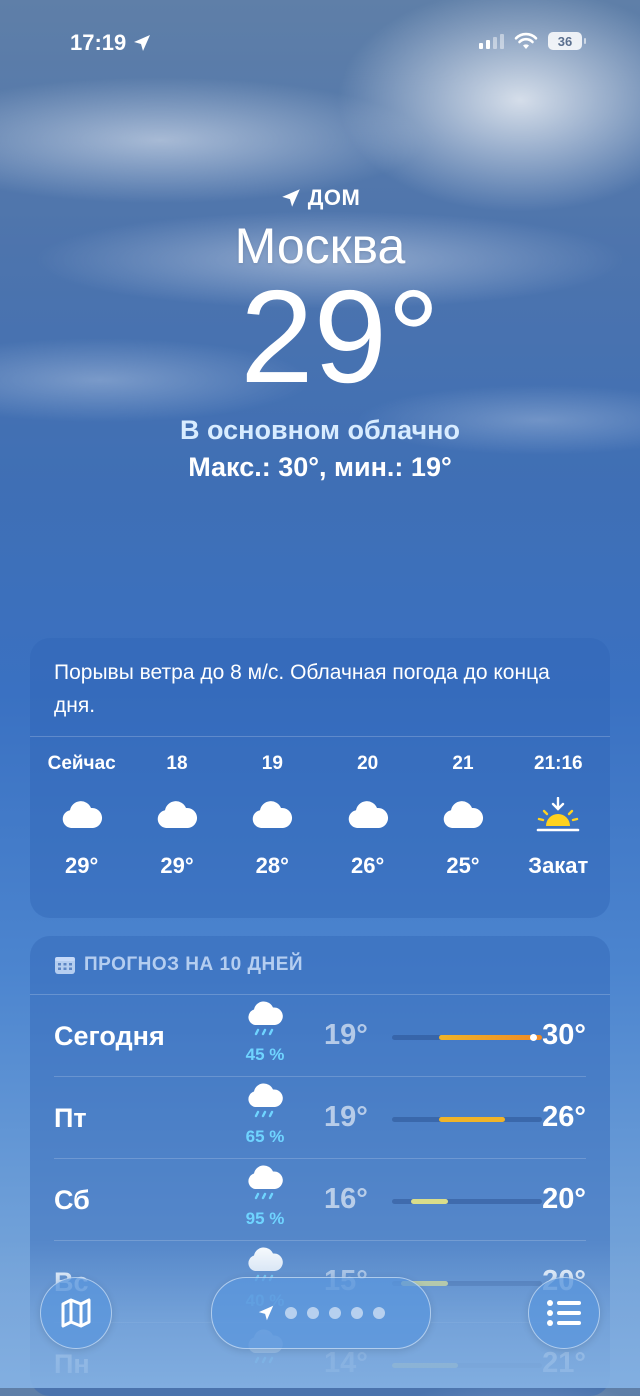  What do you see at coordinates (564, 1035) in the screenshot?
I see `high-temp: 30°` at bounding box center [564, 1035].